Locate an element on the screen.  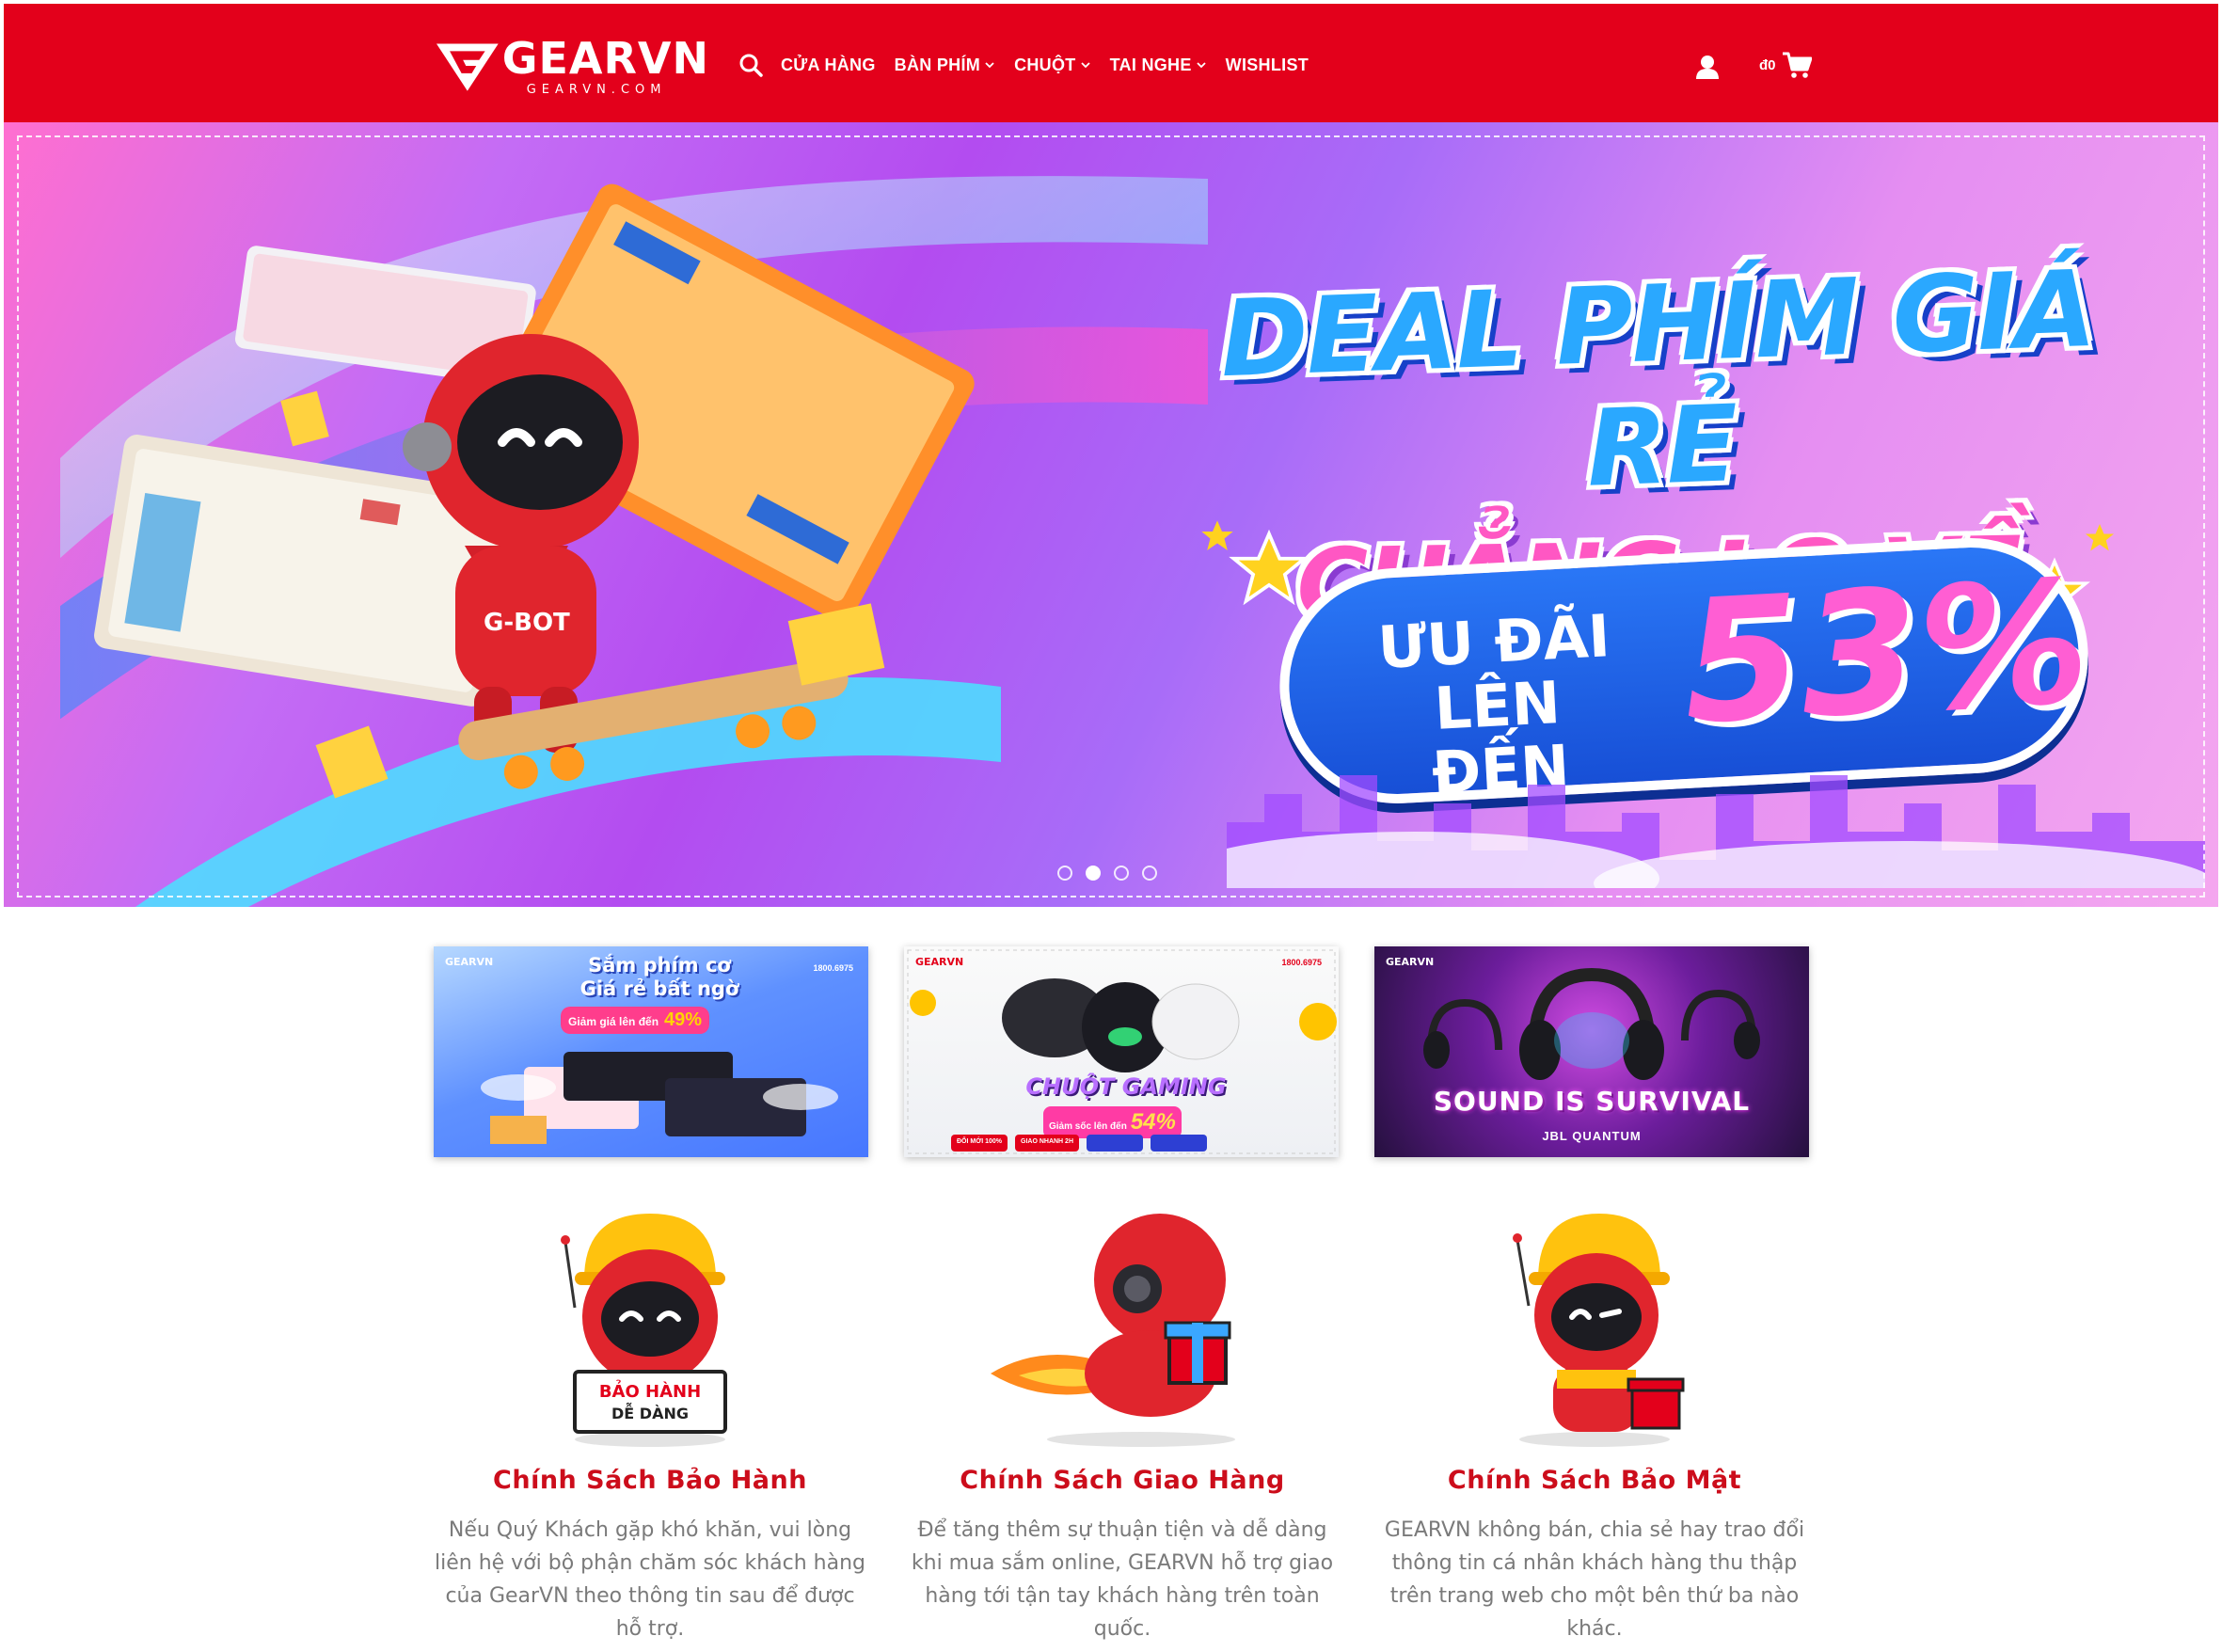
nav-item-label: CHUỘT is located at coordinates (1045, 64).